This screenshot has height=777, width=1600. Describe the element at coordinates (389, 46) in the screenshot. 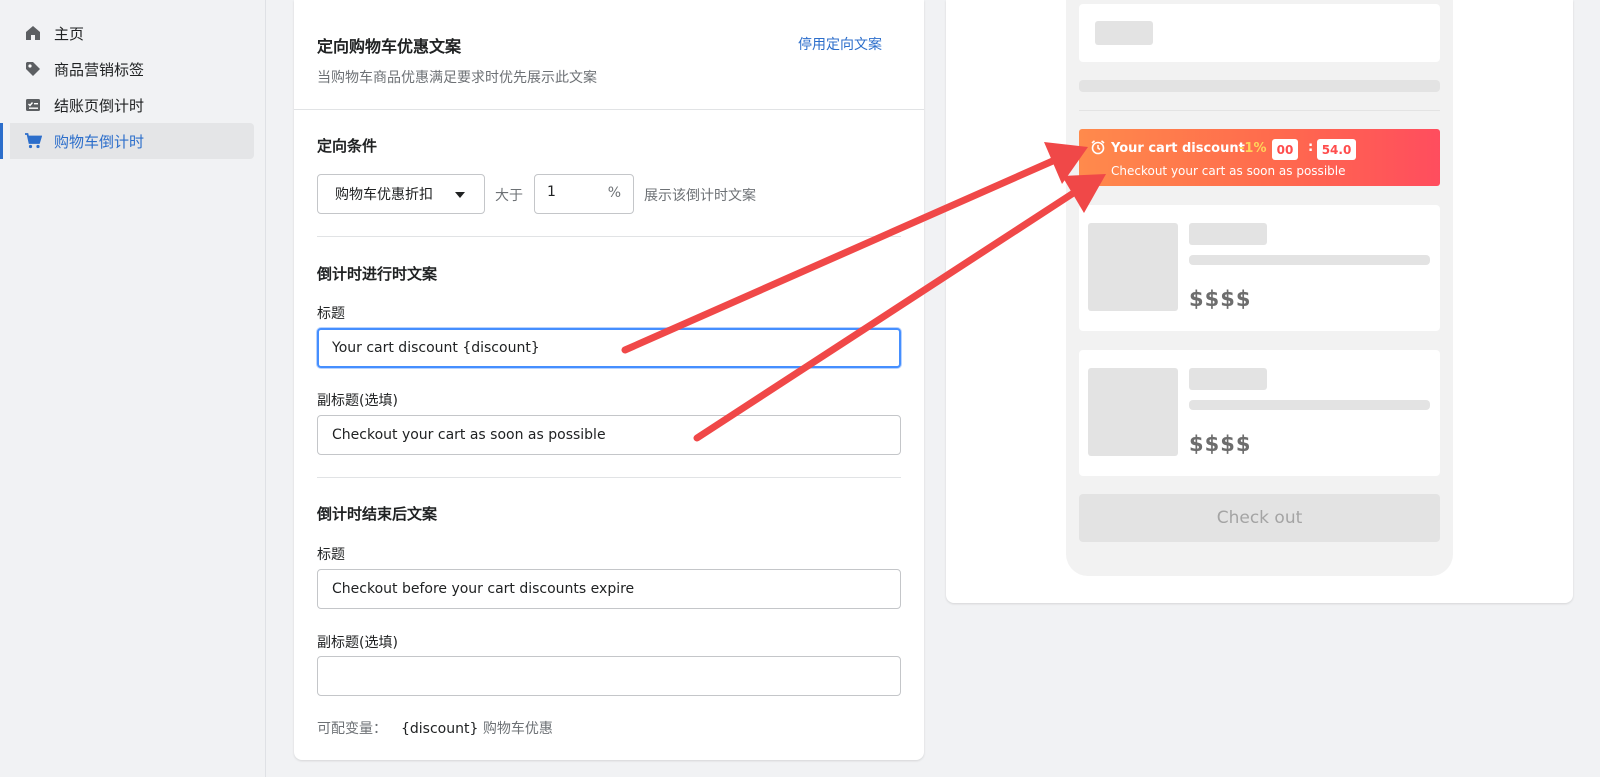

I see `card-title: 定向购物车优惠文案` at that location.